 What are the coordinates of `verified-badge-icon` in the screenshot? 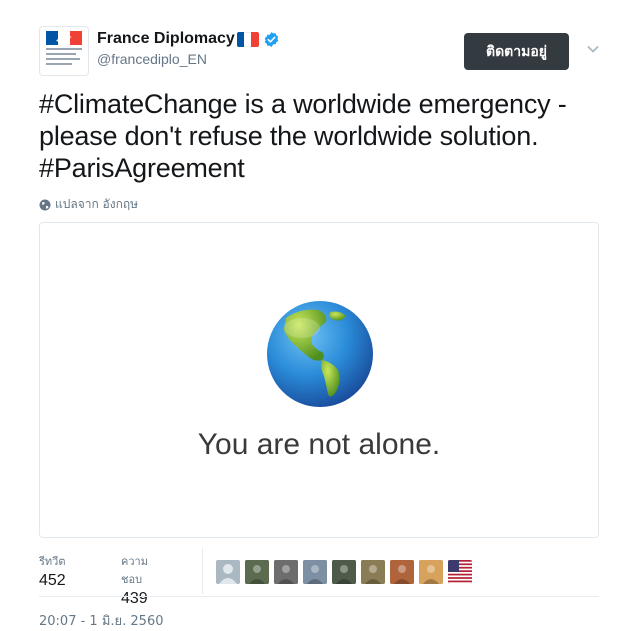 It's located at (271, 39).